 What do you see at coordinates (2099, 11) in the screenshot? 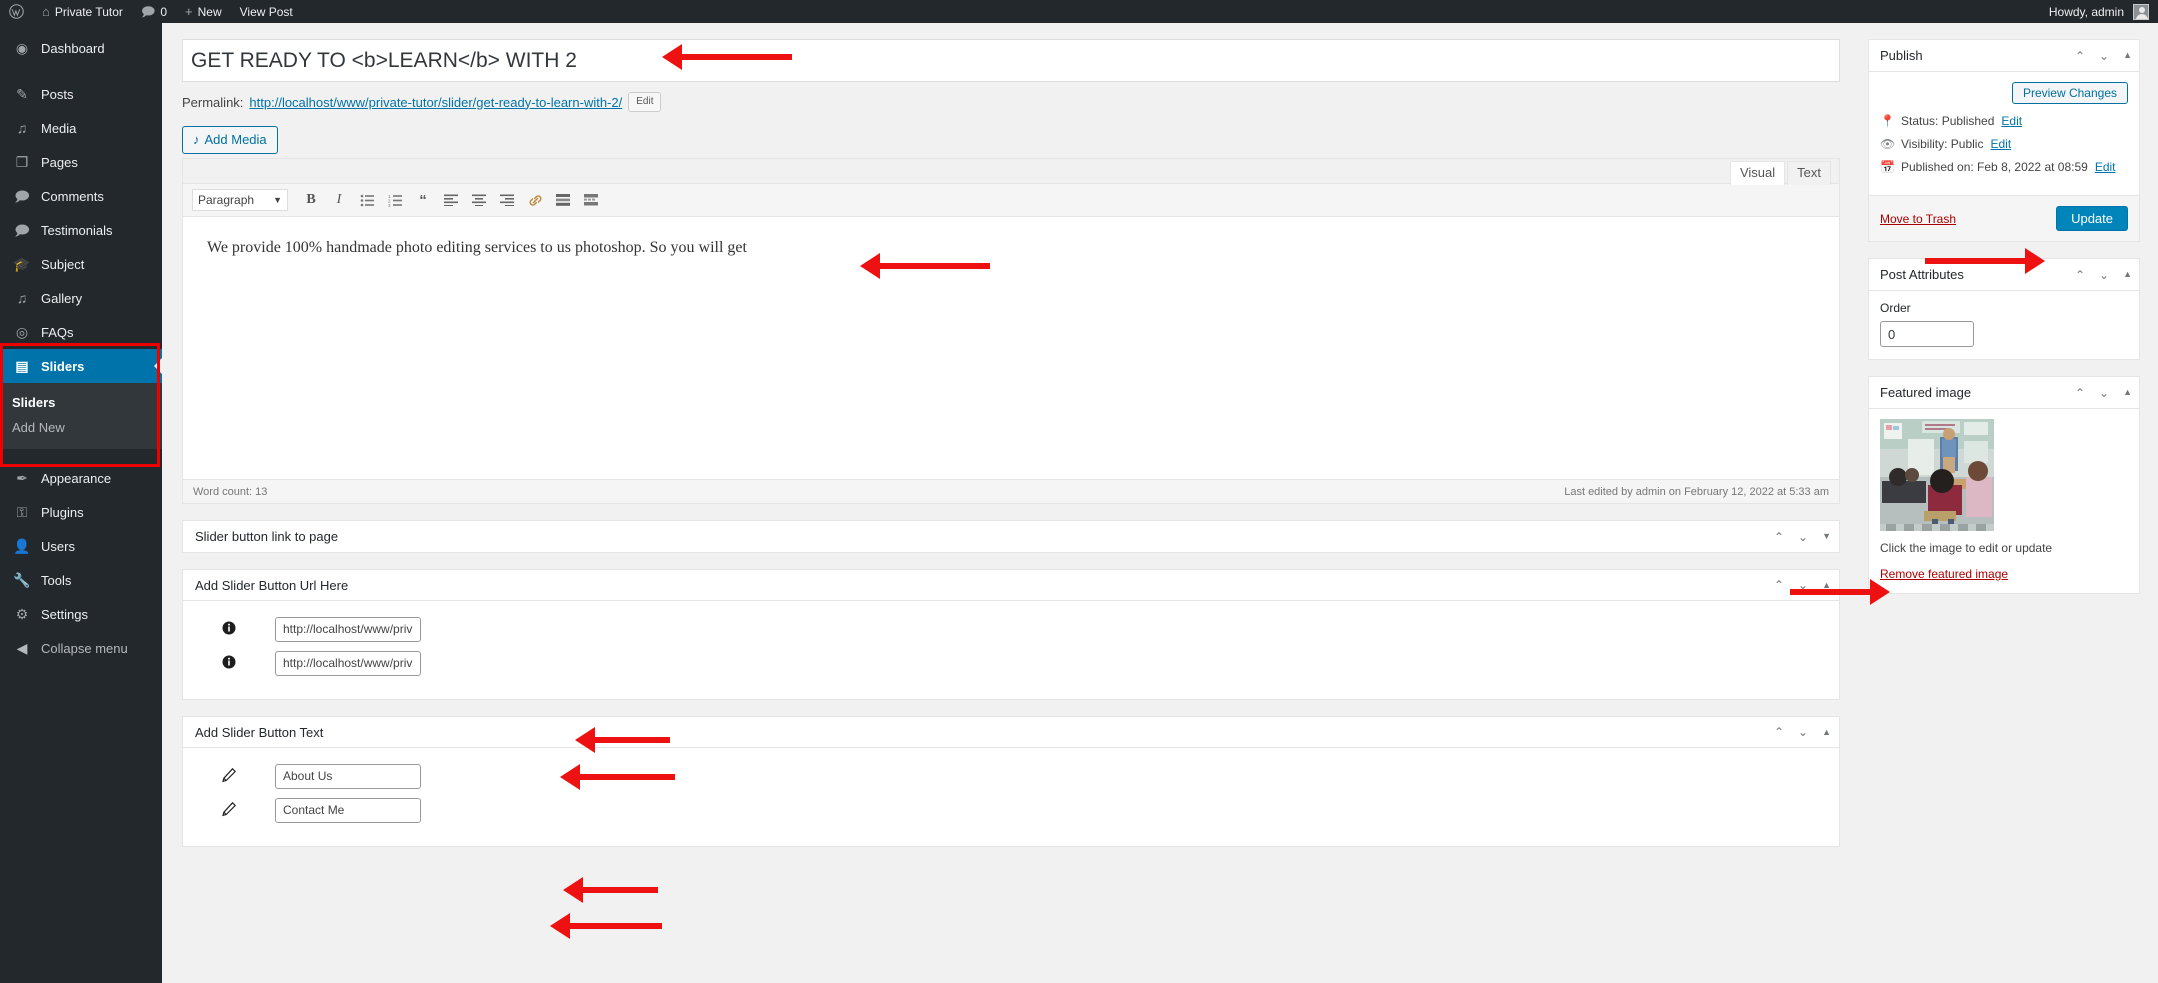
I see `account-menu: Howdy, admin` at bounding box center [2099, 11].